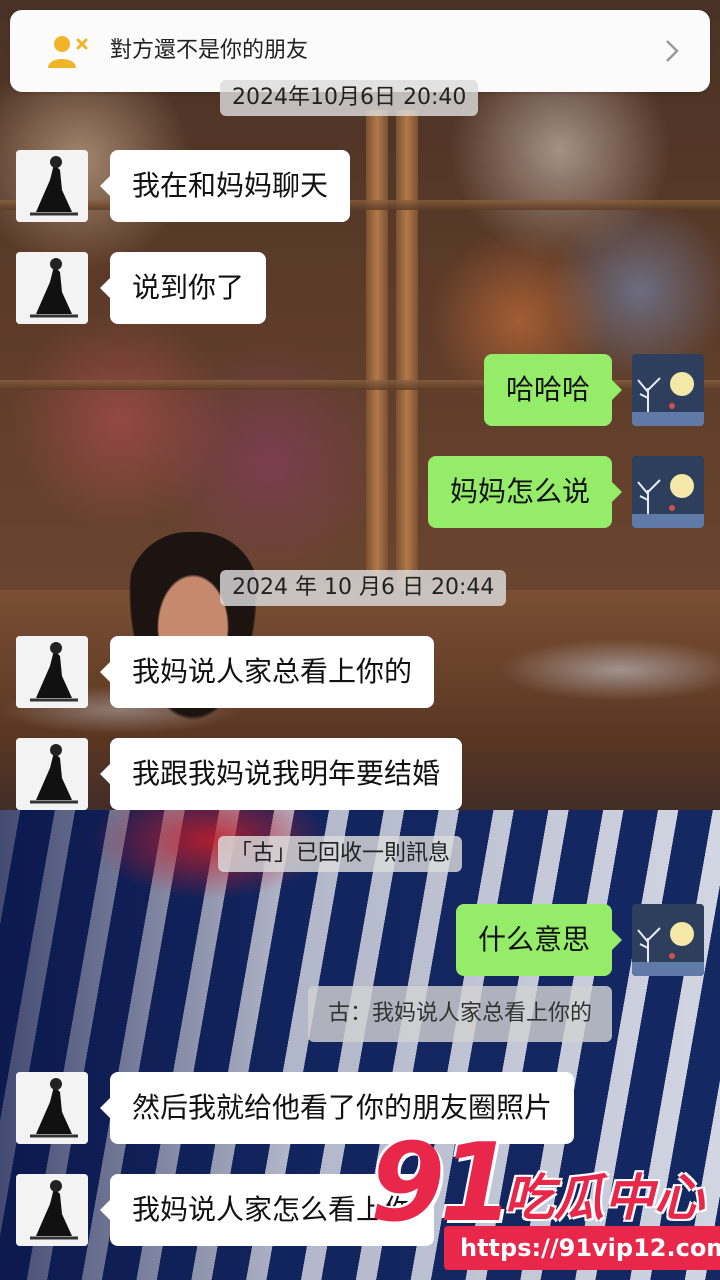  I want to click on message-bubble-sent: 妈妈怎么说, so click(525, 492).